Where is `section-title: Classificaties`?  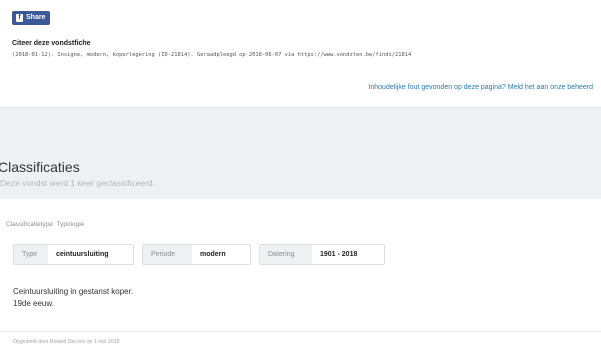
section-title: Classificaties is located at coordinates (40, 167).